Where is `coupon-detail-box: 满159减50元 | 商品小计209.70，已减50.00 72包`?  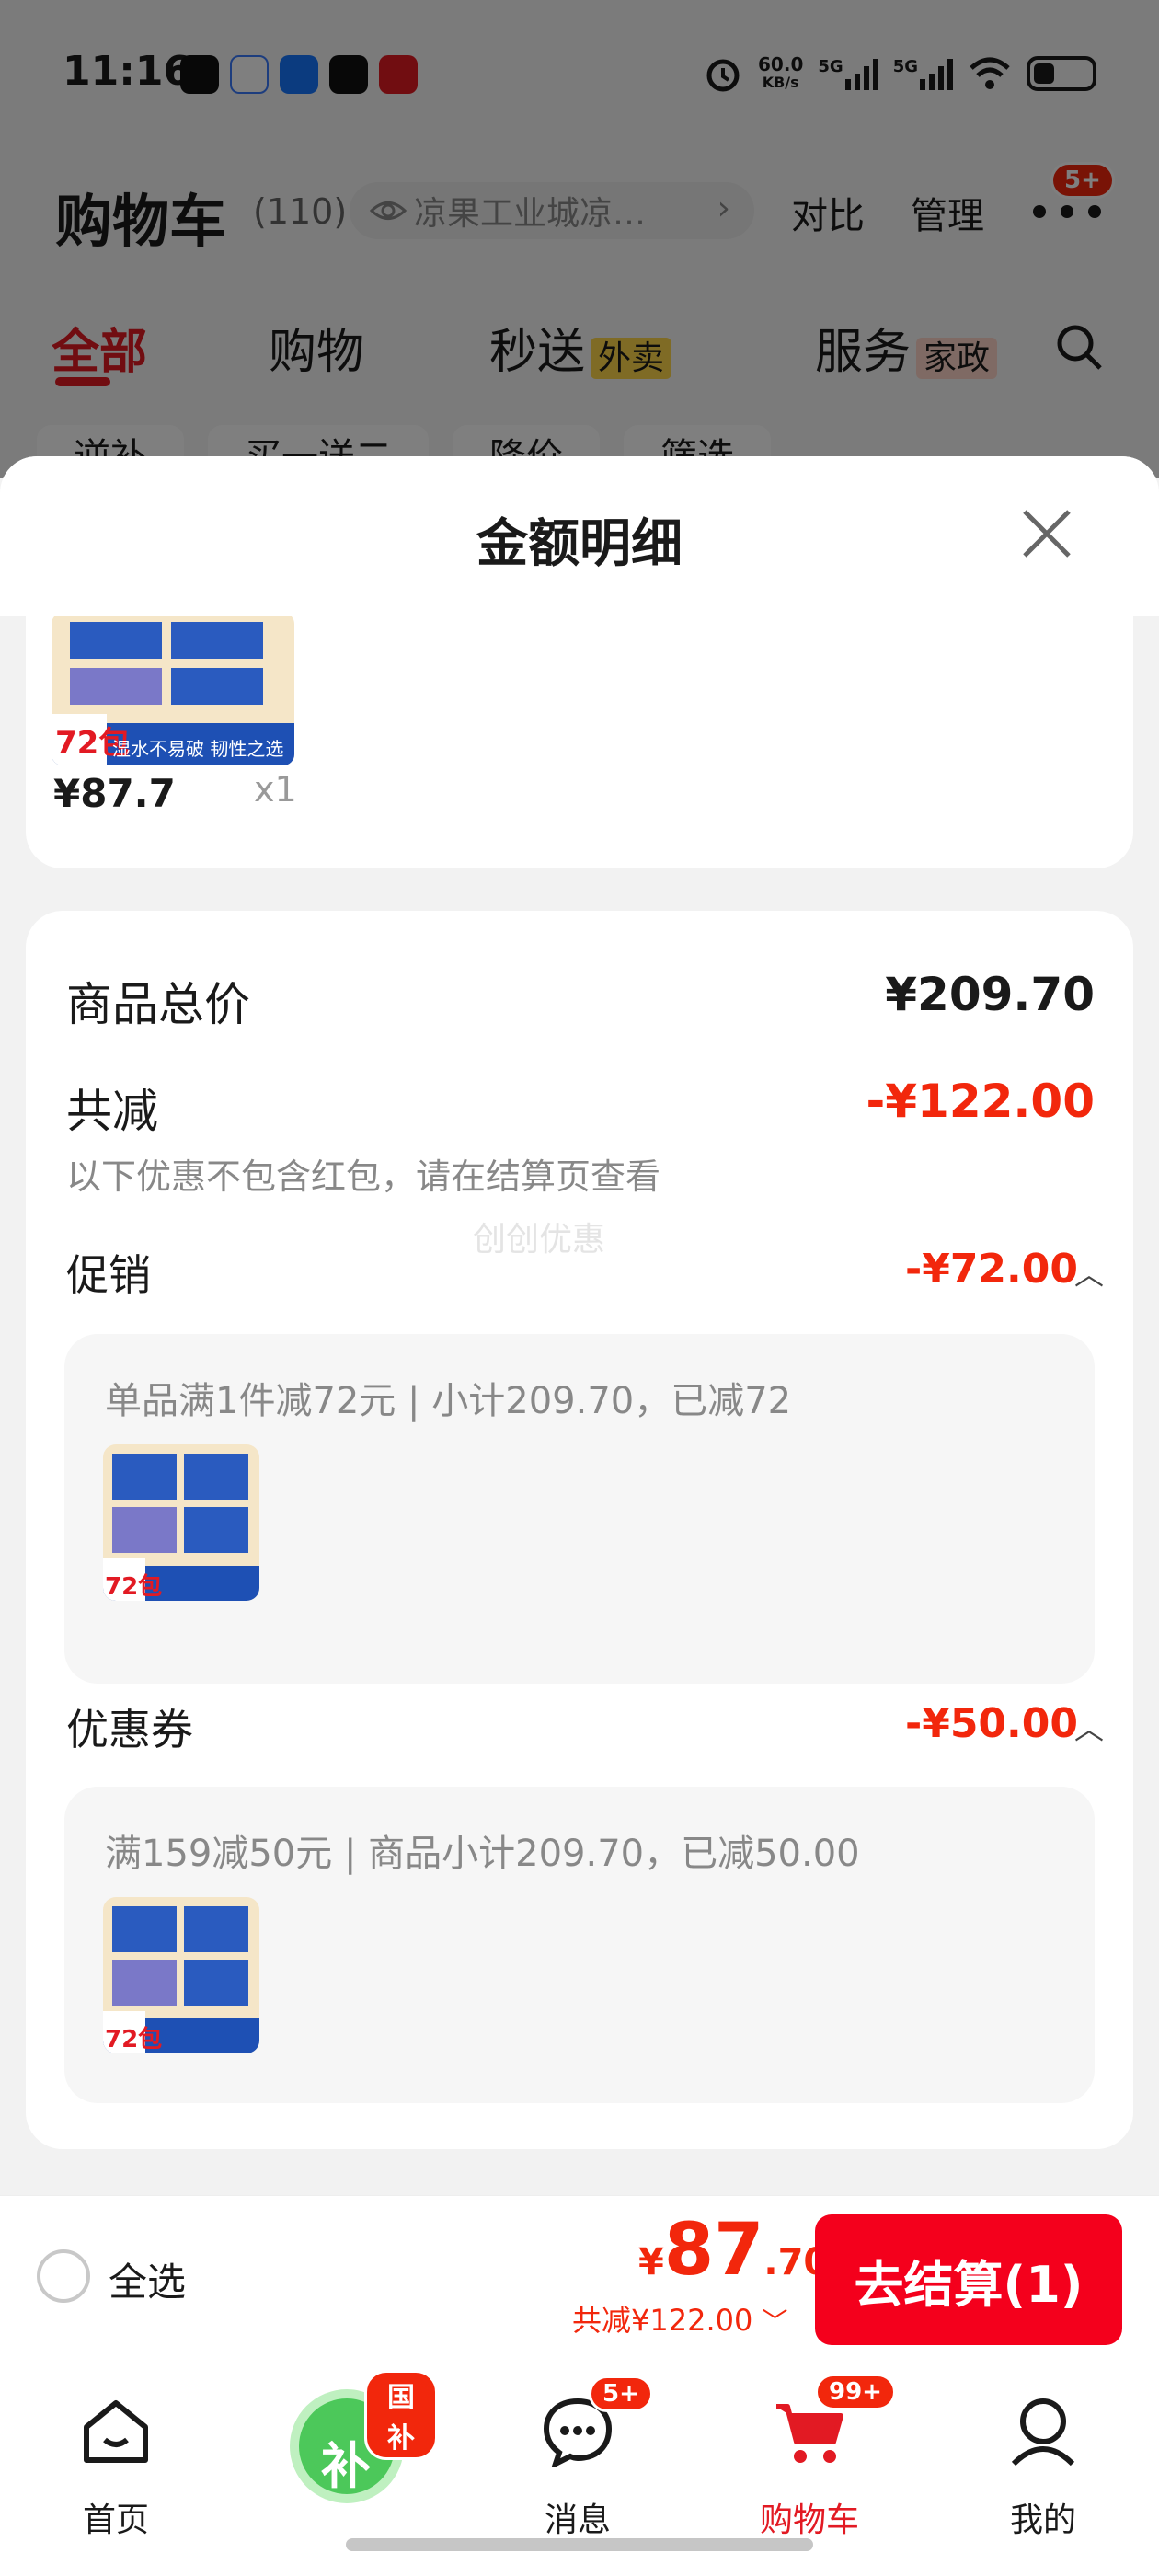 coupon-detail-box: 满159减50元 | 商品小计209.70，已减50.00 72包 is located at coordinates (579, 1945).